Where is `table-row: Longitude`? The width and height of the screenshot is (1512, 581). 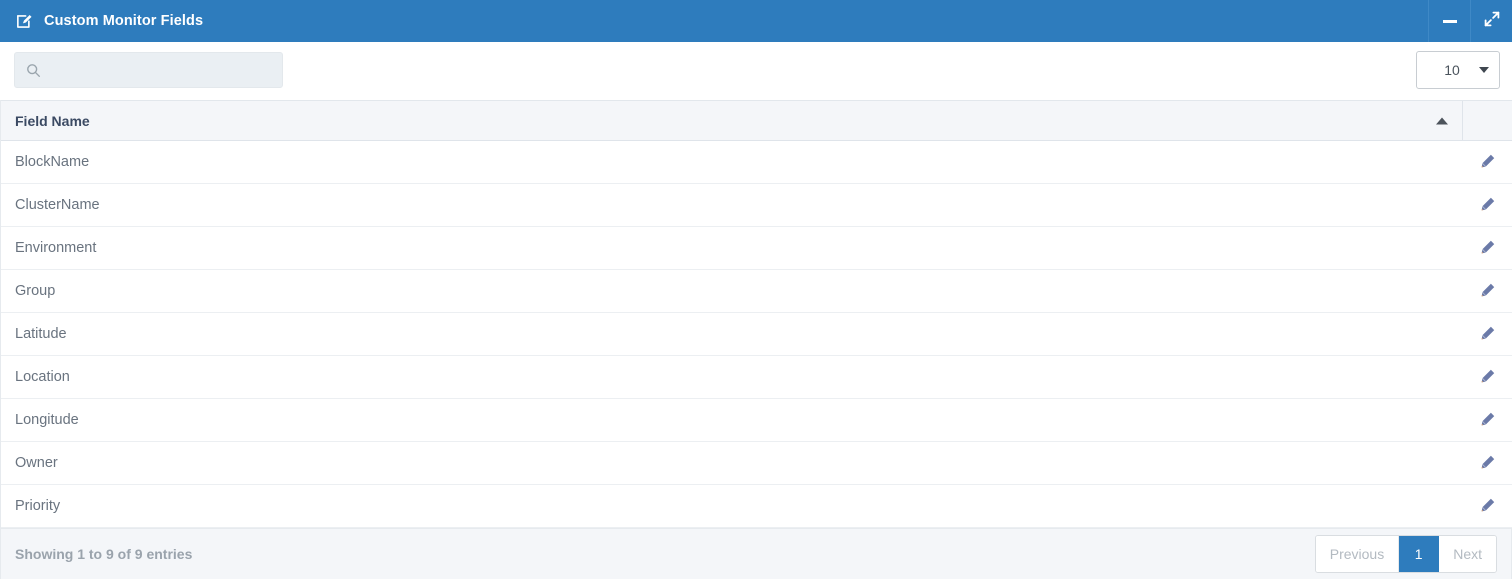 table-row: Longitude is located at coordinates (756, 420).